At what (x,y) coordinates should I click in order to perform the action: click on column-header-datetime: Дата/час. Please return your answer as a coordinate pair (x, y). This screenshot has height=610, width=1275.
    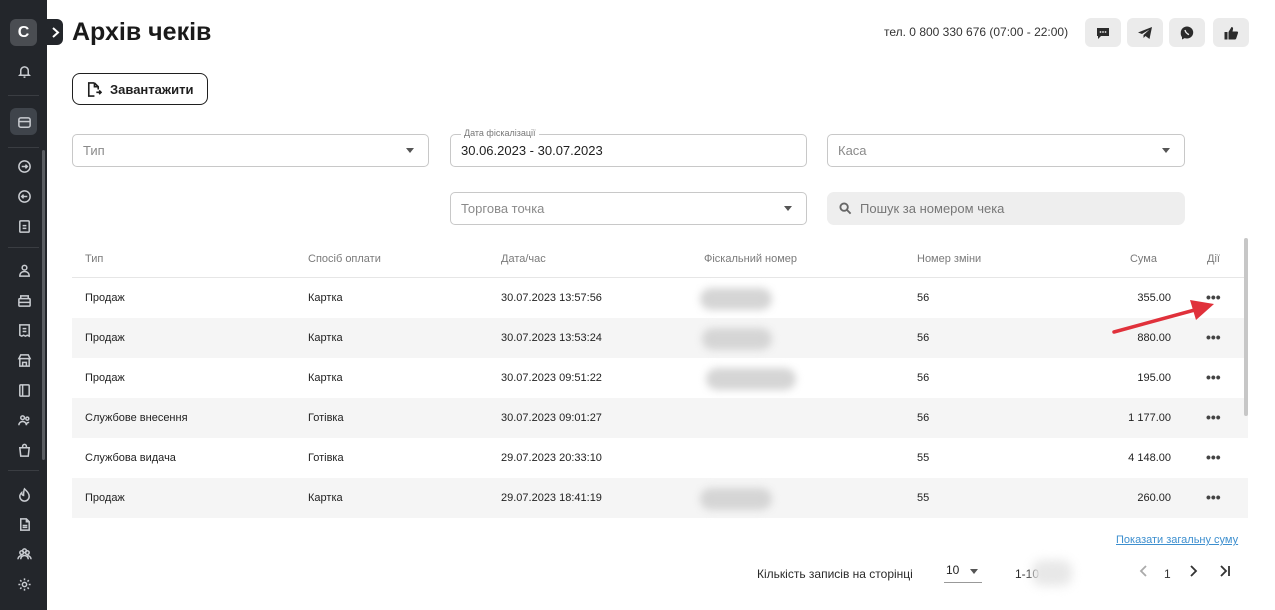
    Looking at the image, I should click on (523, 259).